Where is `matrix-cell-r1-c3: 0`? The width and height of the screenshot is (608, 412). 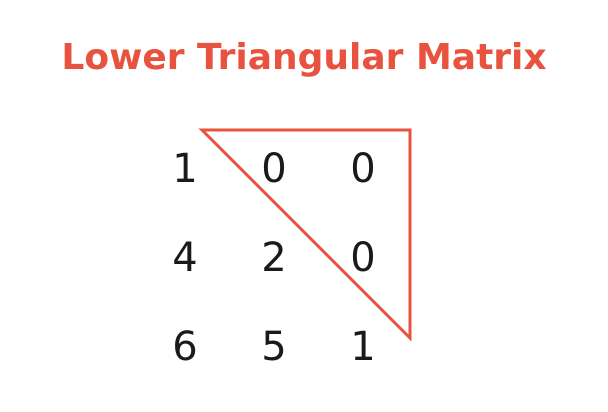 matrix-cell-r1-c3: 0 is located at coordinates (363, 169).